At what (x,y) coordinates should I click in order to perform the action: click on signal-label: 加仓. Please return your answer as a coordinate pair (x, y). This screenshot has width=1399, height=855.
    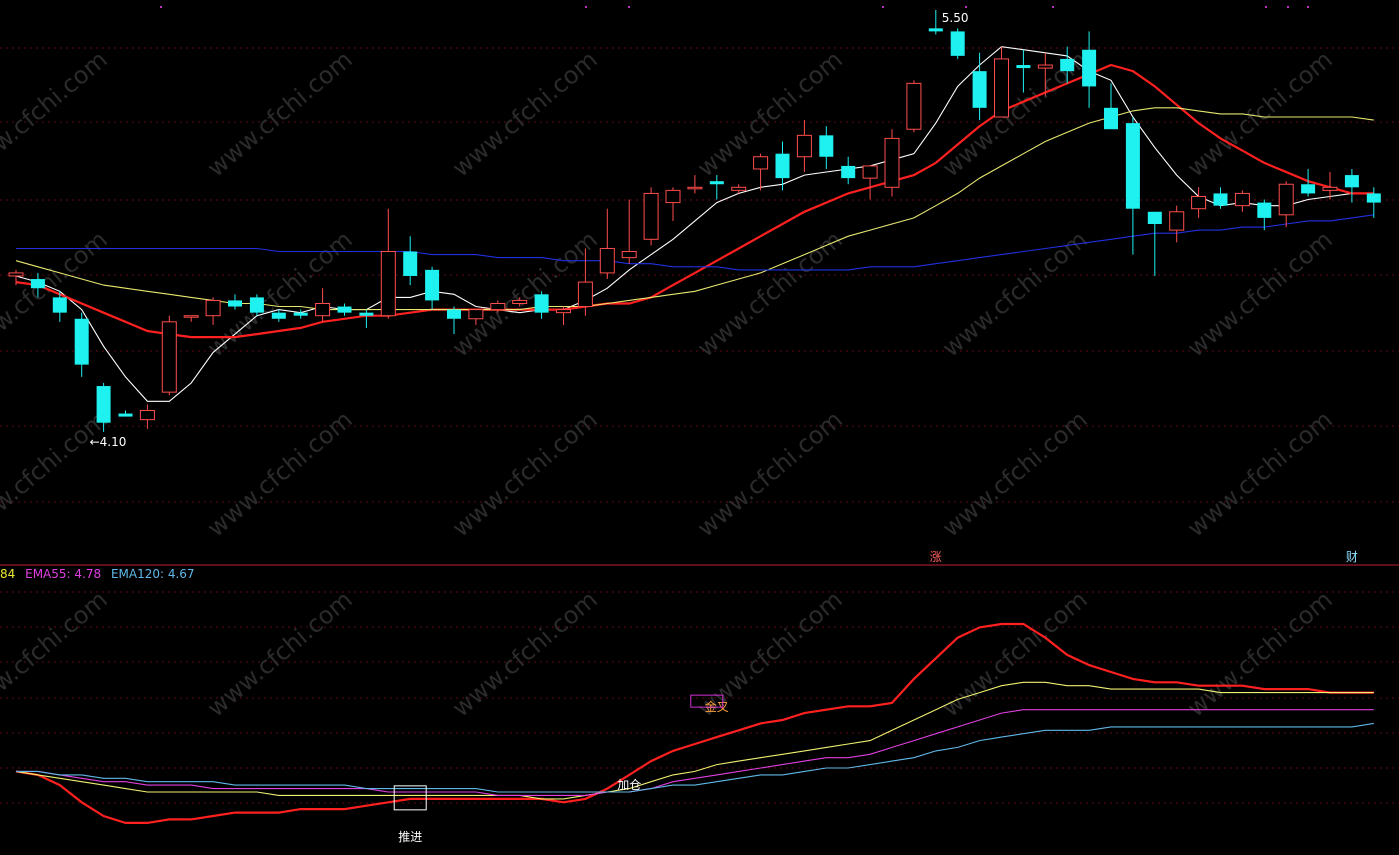
    Looking at the image, I should click on (629, 785).